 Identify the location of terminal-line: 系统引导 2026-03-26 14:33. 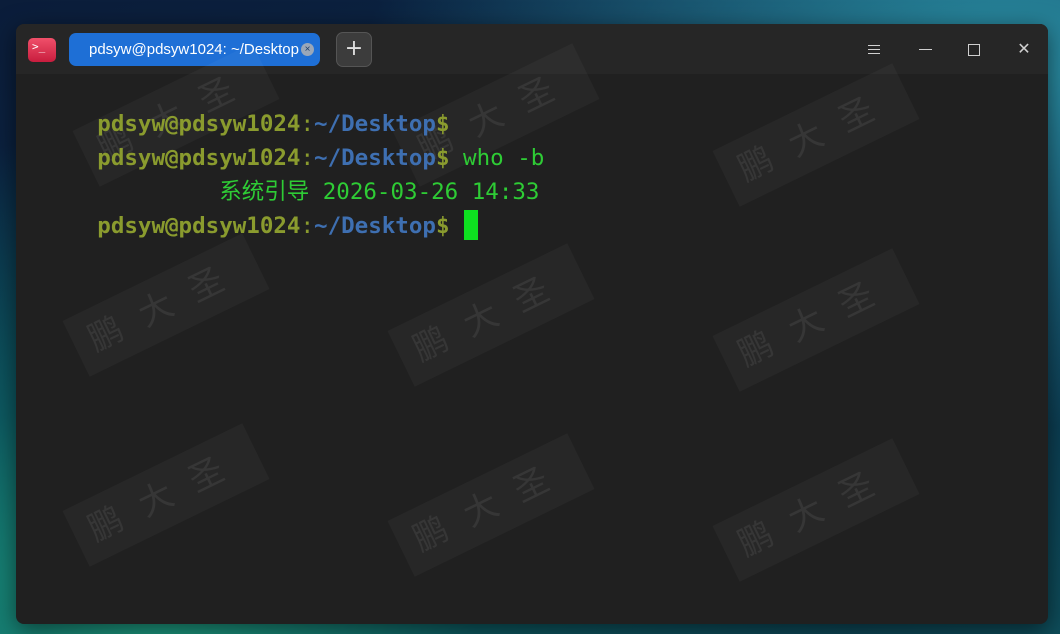
(277, 174).